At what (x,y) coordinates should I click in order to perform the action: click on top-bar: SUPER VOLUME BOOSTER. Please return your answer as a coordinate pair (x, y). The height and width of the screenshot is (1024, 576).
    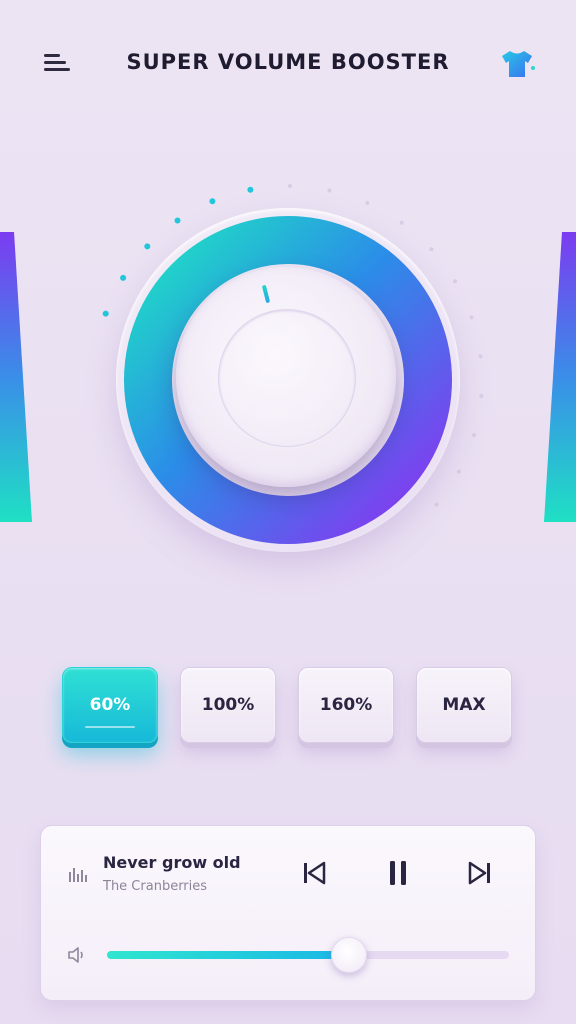
    Looking at the image, I should click on (288, 62).